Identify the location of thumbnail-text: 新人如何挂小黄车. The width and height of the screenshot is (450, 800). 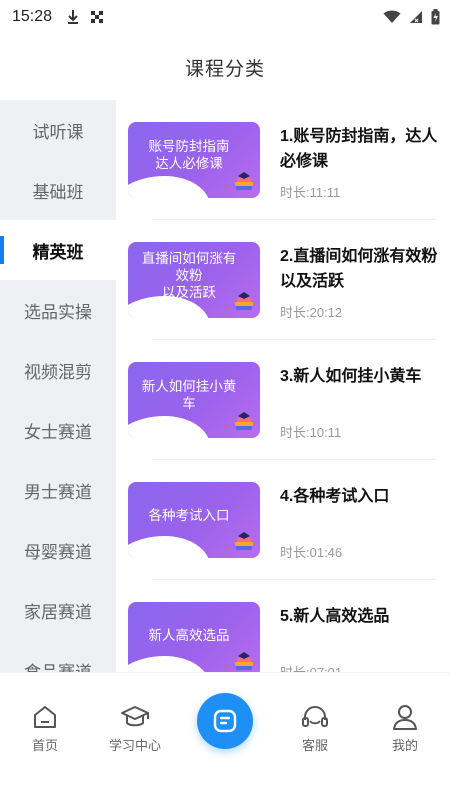
(189, 395).